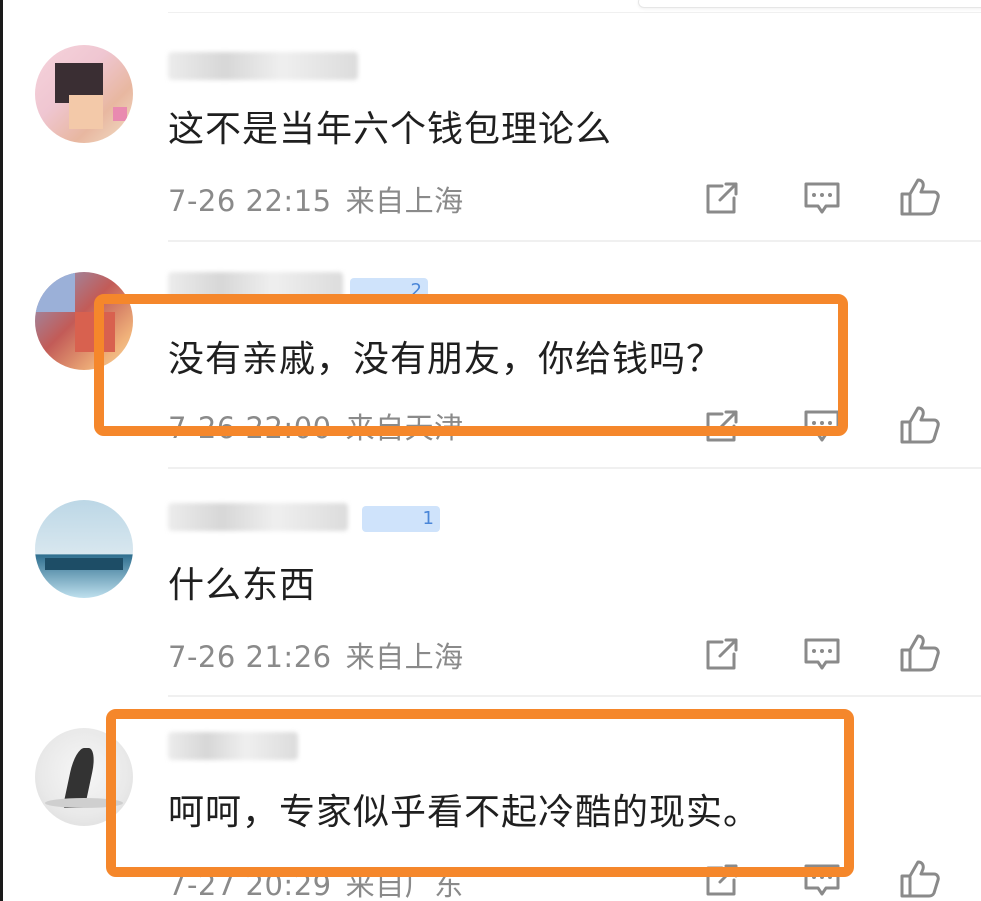 The image size is (981, 901). Describe the element at coordinates (404, 428) in the screenshot. I see `comment-location: 来自天津` at that location.